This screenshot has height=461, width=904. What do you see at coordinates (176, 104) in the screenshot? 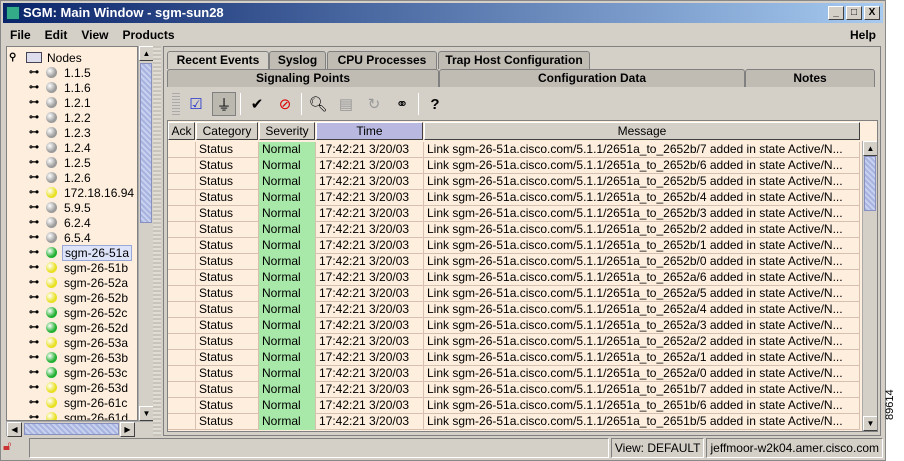
I see `toolbar-grip` at bounding box center [176, 104].